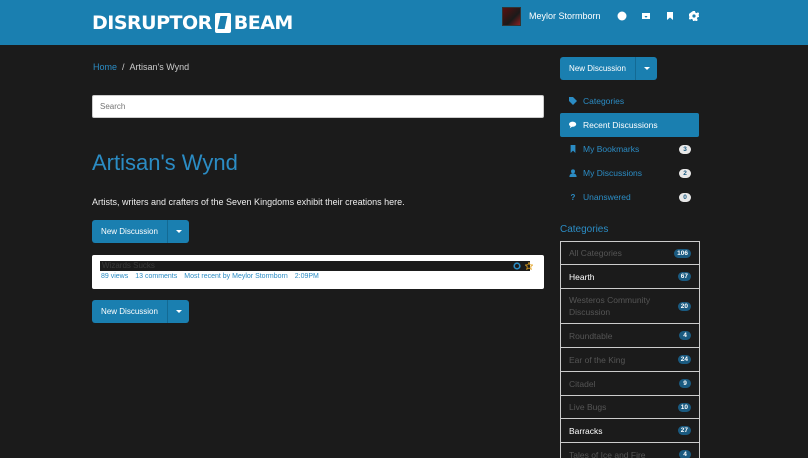 The width and height of the screenshot is (808, 458). Describe the element at coordinates (115, 276) in the screenshot. I see `discussion-views: 89 views` at that location.